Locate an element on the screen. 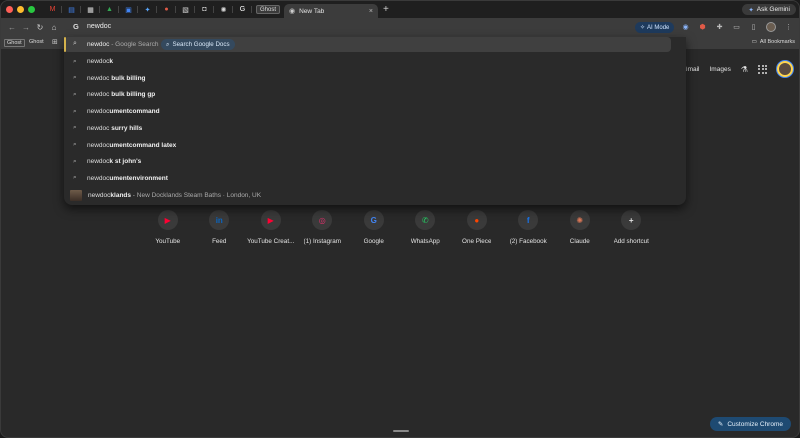 This screenshot has width=800, height=438. extensions-puzzle-icon: ✚ is located at coordinates (719, 27).